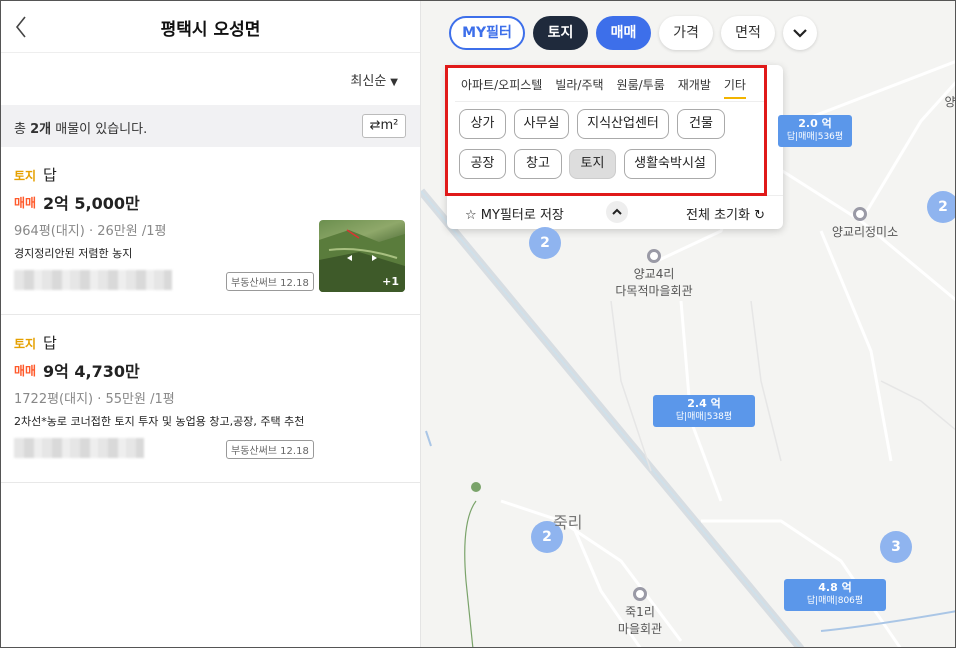  What do you see at coordinates (654, 274) in the screenshot?
I see `place-line: 양교4리` at bounding box center [654, 274].